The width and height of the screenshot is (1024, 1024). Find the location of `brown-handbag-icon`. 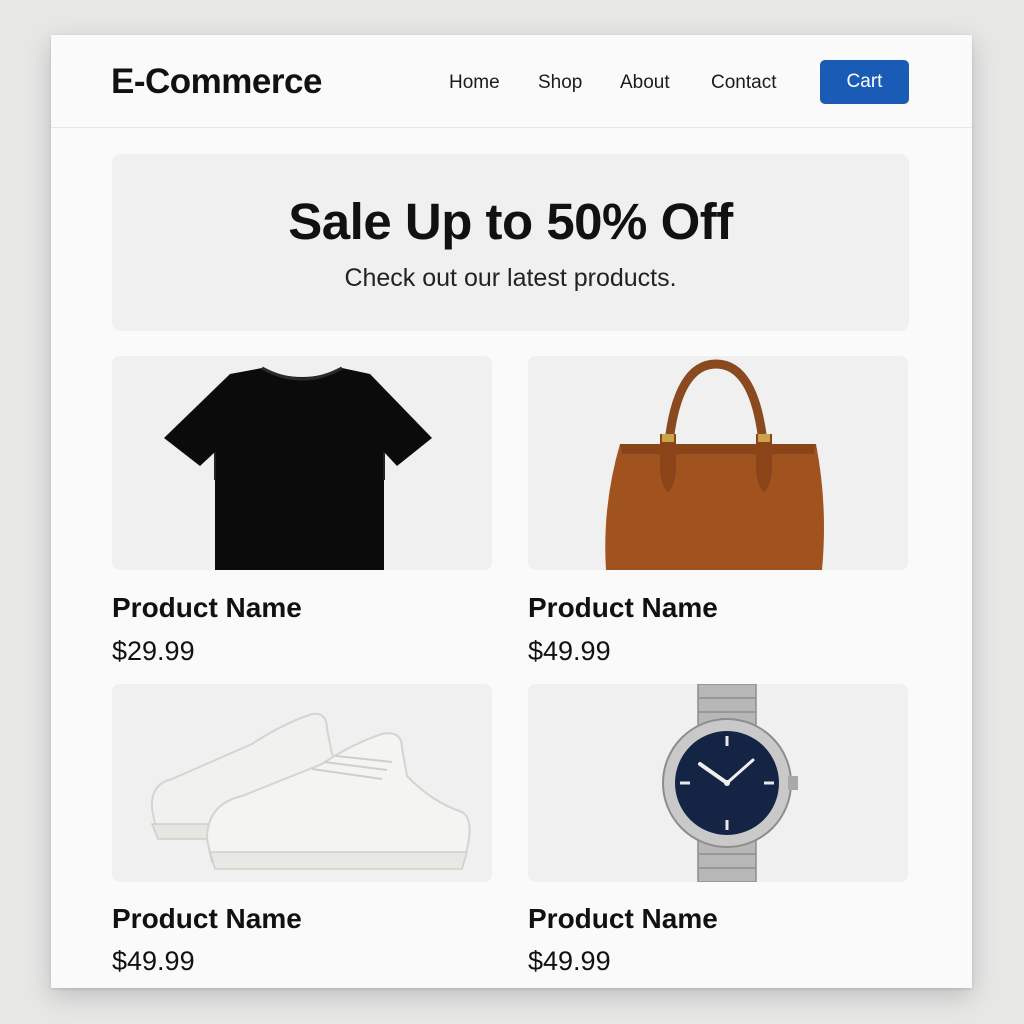

brown-handbag-icon is located at coordinates (714, 464).